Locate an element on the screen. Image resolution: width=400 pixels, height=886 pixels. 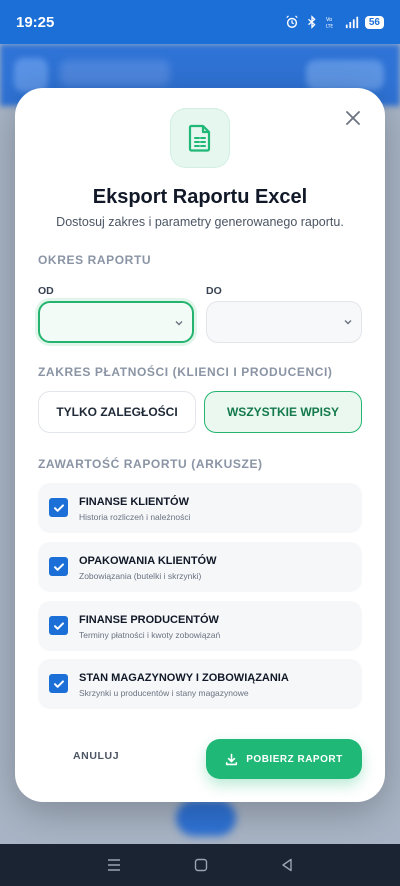
bluetooth-icon is located at coordinates (311, 22).